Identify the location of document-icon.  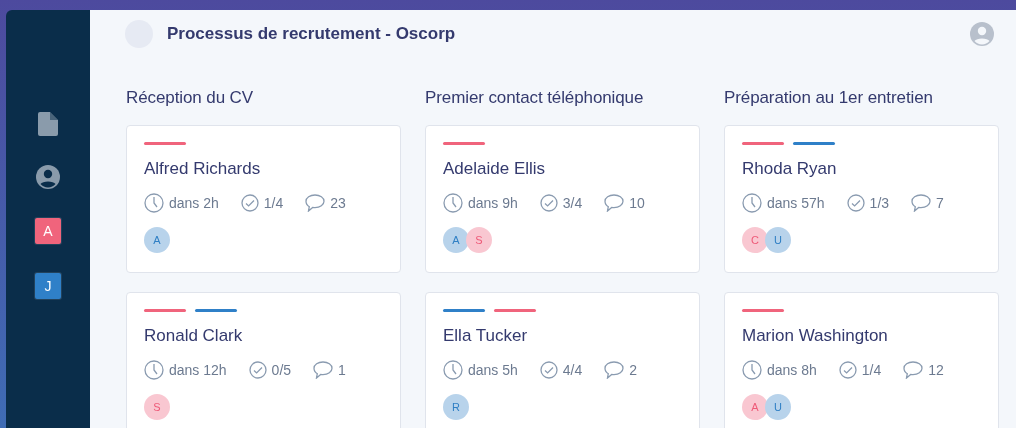
(48, 124).